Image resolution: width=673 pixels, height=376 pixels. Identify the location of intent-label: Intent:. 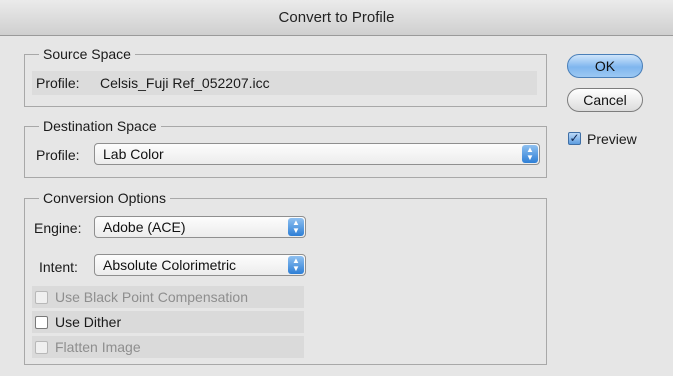
(58, 267).